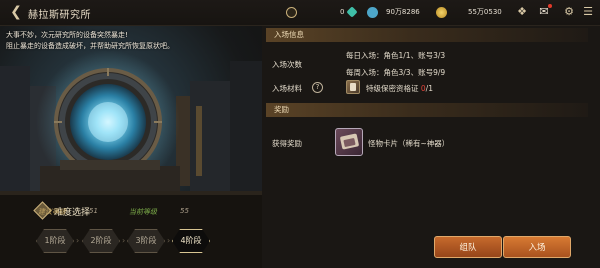 The image size is (600, 268). I want to click on current-level-label: 当前等级, so click(143, 212).